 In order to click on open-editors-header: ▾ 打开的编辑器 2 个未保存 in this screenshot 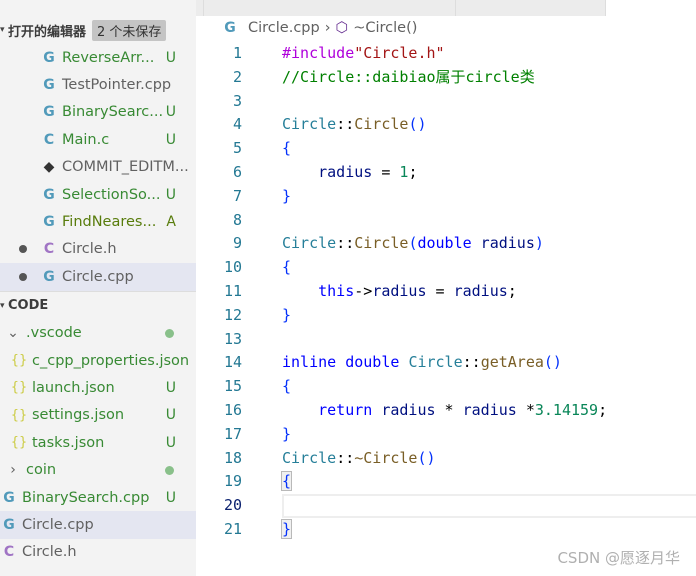, I will do `click(98, 30)`.